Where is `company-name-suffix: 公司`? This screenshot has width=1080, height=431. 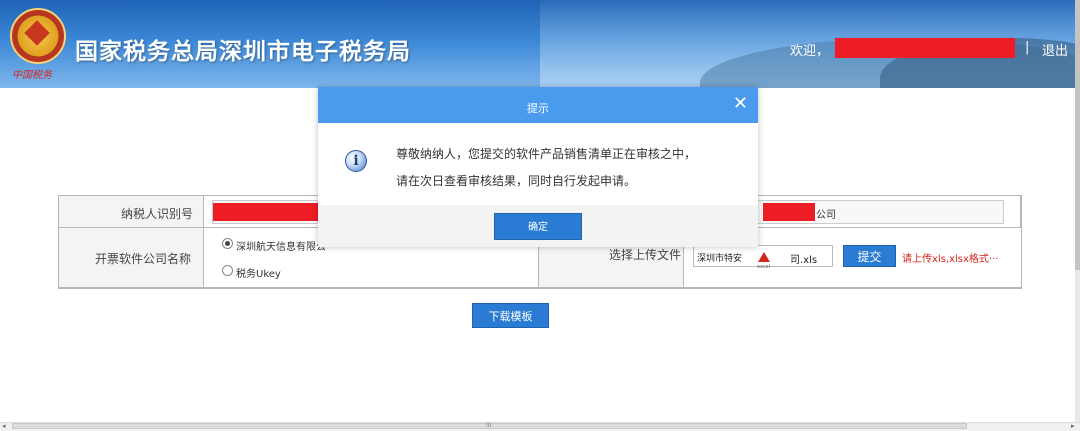 company-name-suffix: 公司 is located at coordinates (826, 215).